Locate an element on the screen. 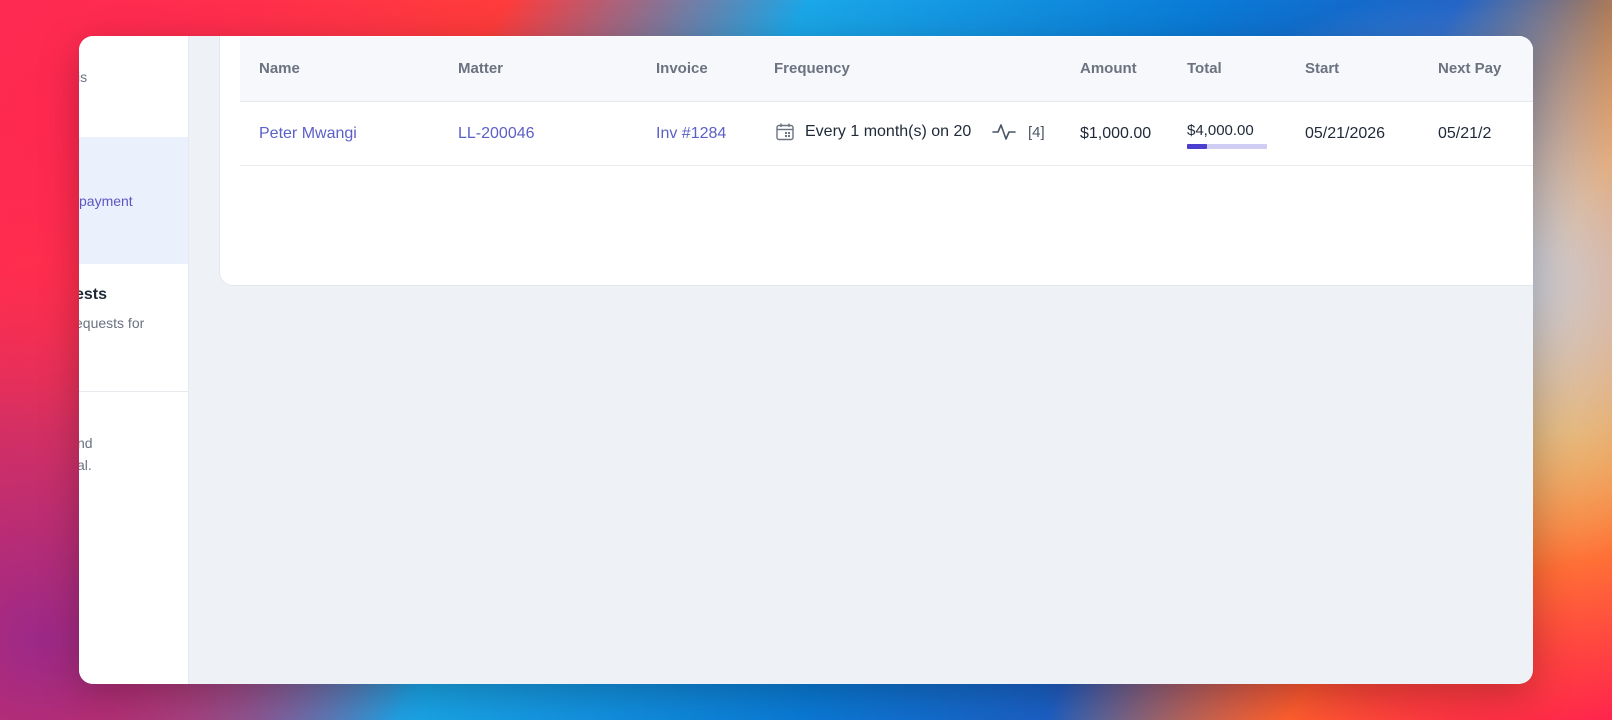 The height and width of the screenshot is (720, 1612). sidebar: is payment ests equests for nd al. is located at coordinates (134, 360).